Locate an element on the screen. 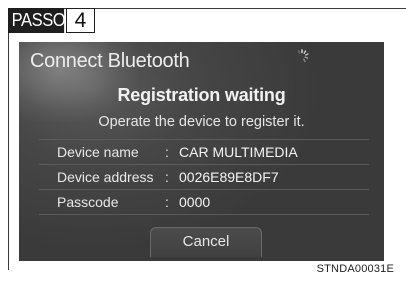  passcode-row: Passcode : 0000 is located at coordinates (204, 202).